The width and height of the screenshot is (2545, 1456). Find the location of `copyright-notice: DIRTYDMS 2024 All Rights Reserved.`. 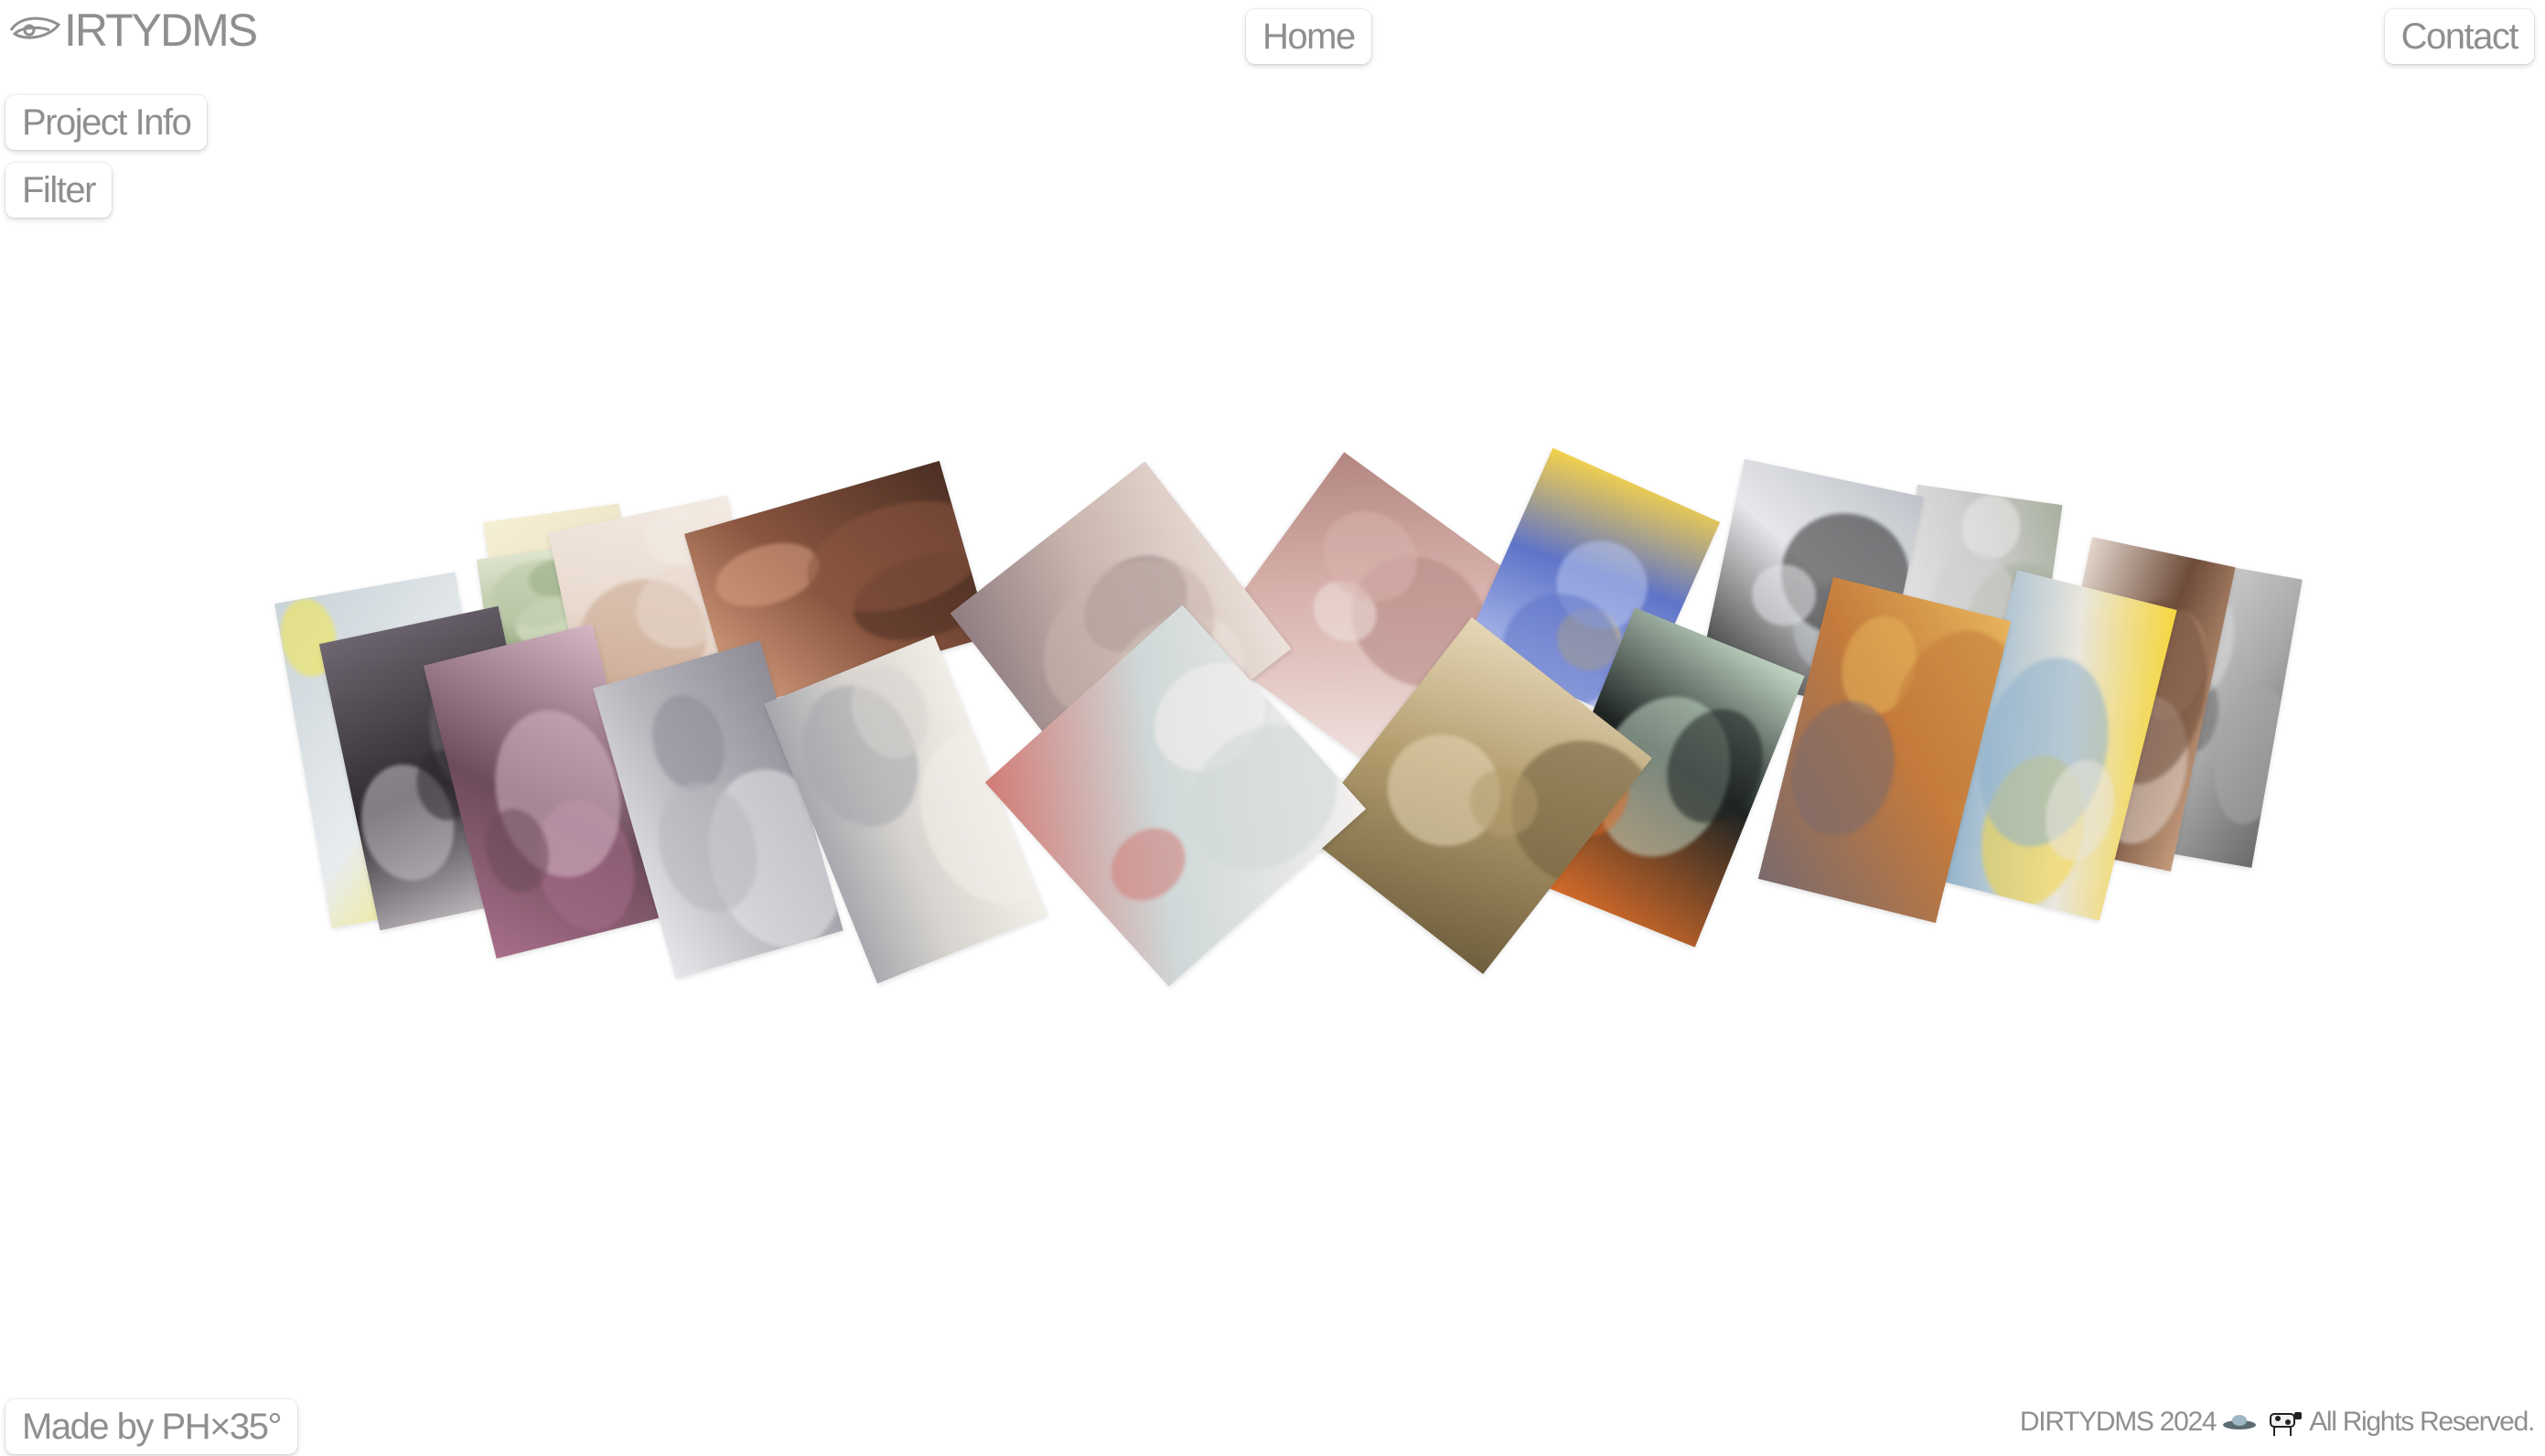

copyright-notice: DIRTYDMS 2024 All Rights Reserved. is located at coordinates (2277, 1422).